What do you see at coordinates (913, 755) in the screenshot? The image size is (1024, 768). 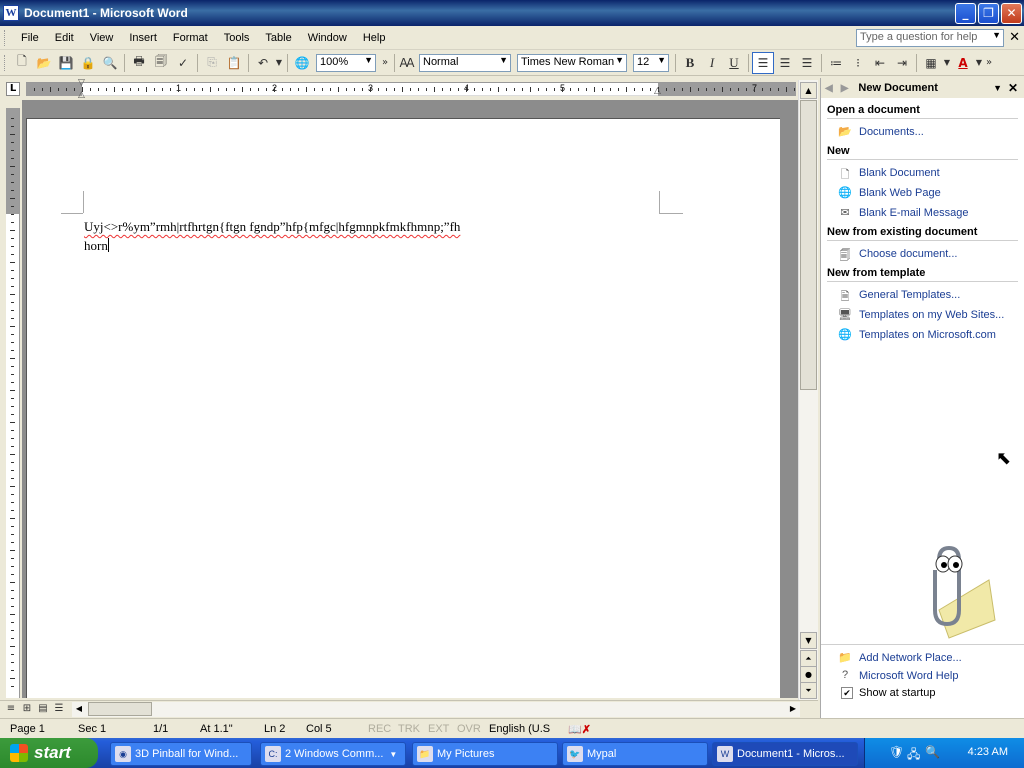 I see `network-icon: 🖧` at bounding box center [913, 755].